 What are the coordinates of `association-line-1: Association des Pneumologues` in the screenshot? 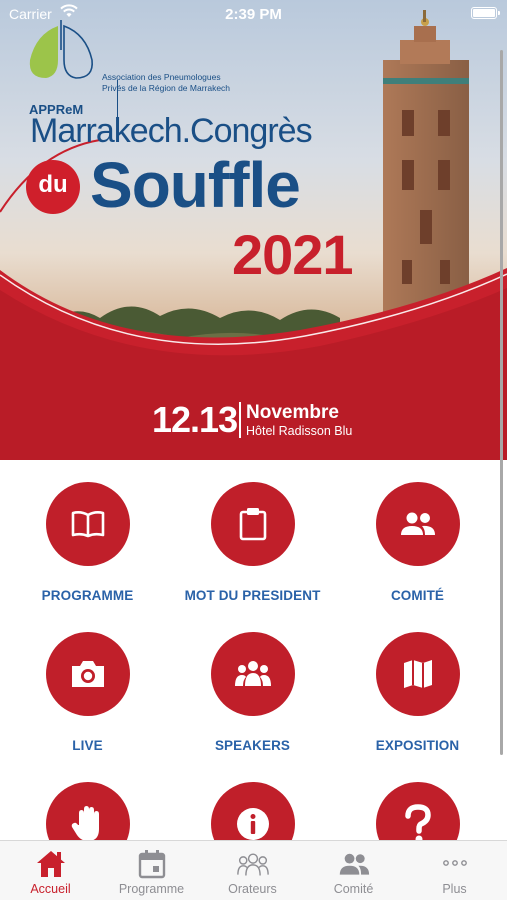 It's located at (161, 77).